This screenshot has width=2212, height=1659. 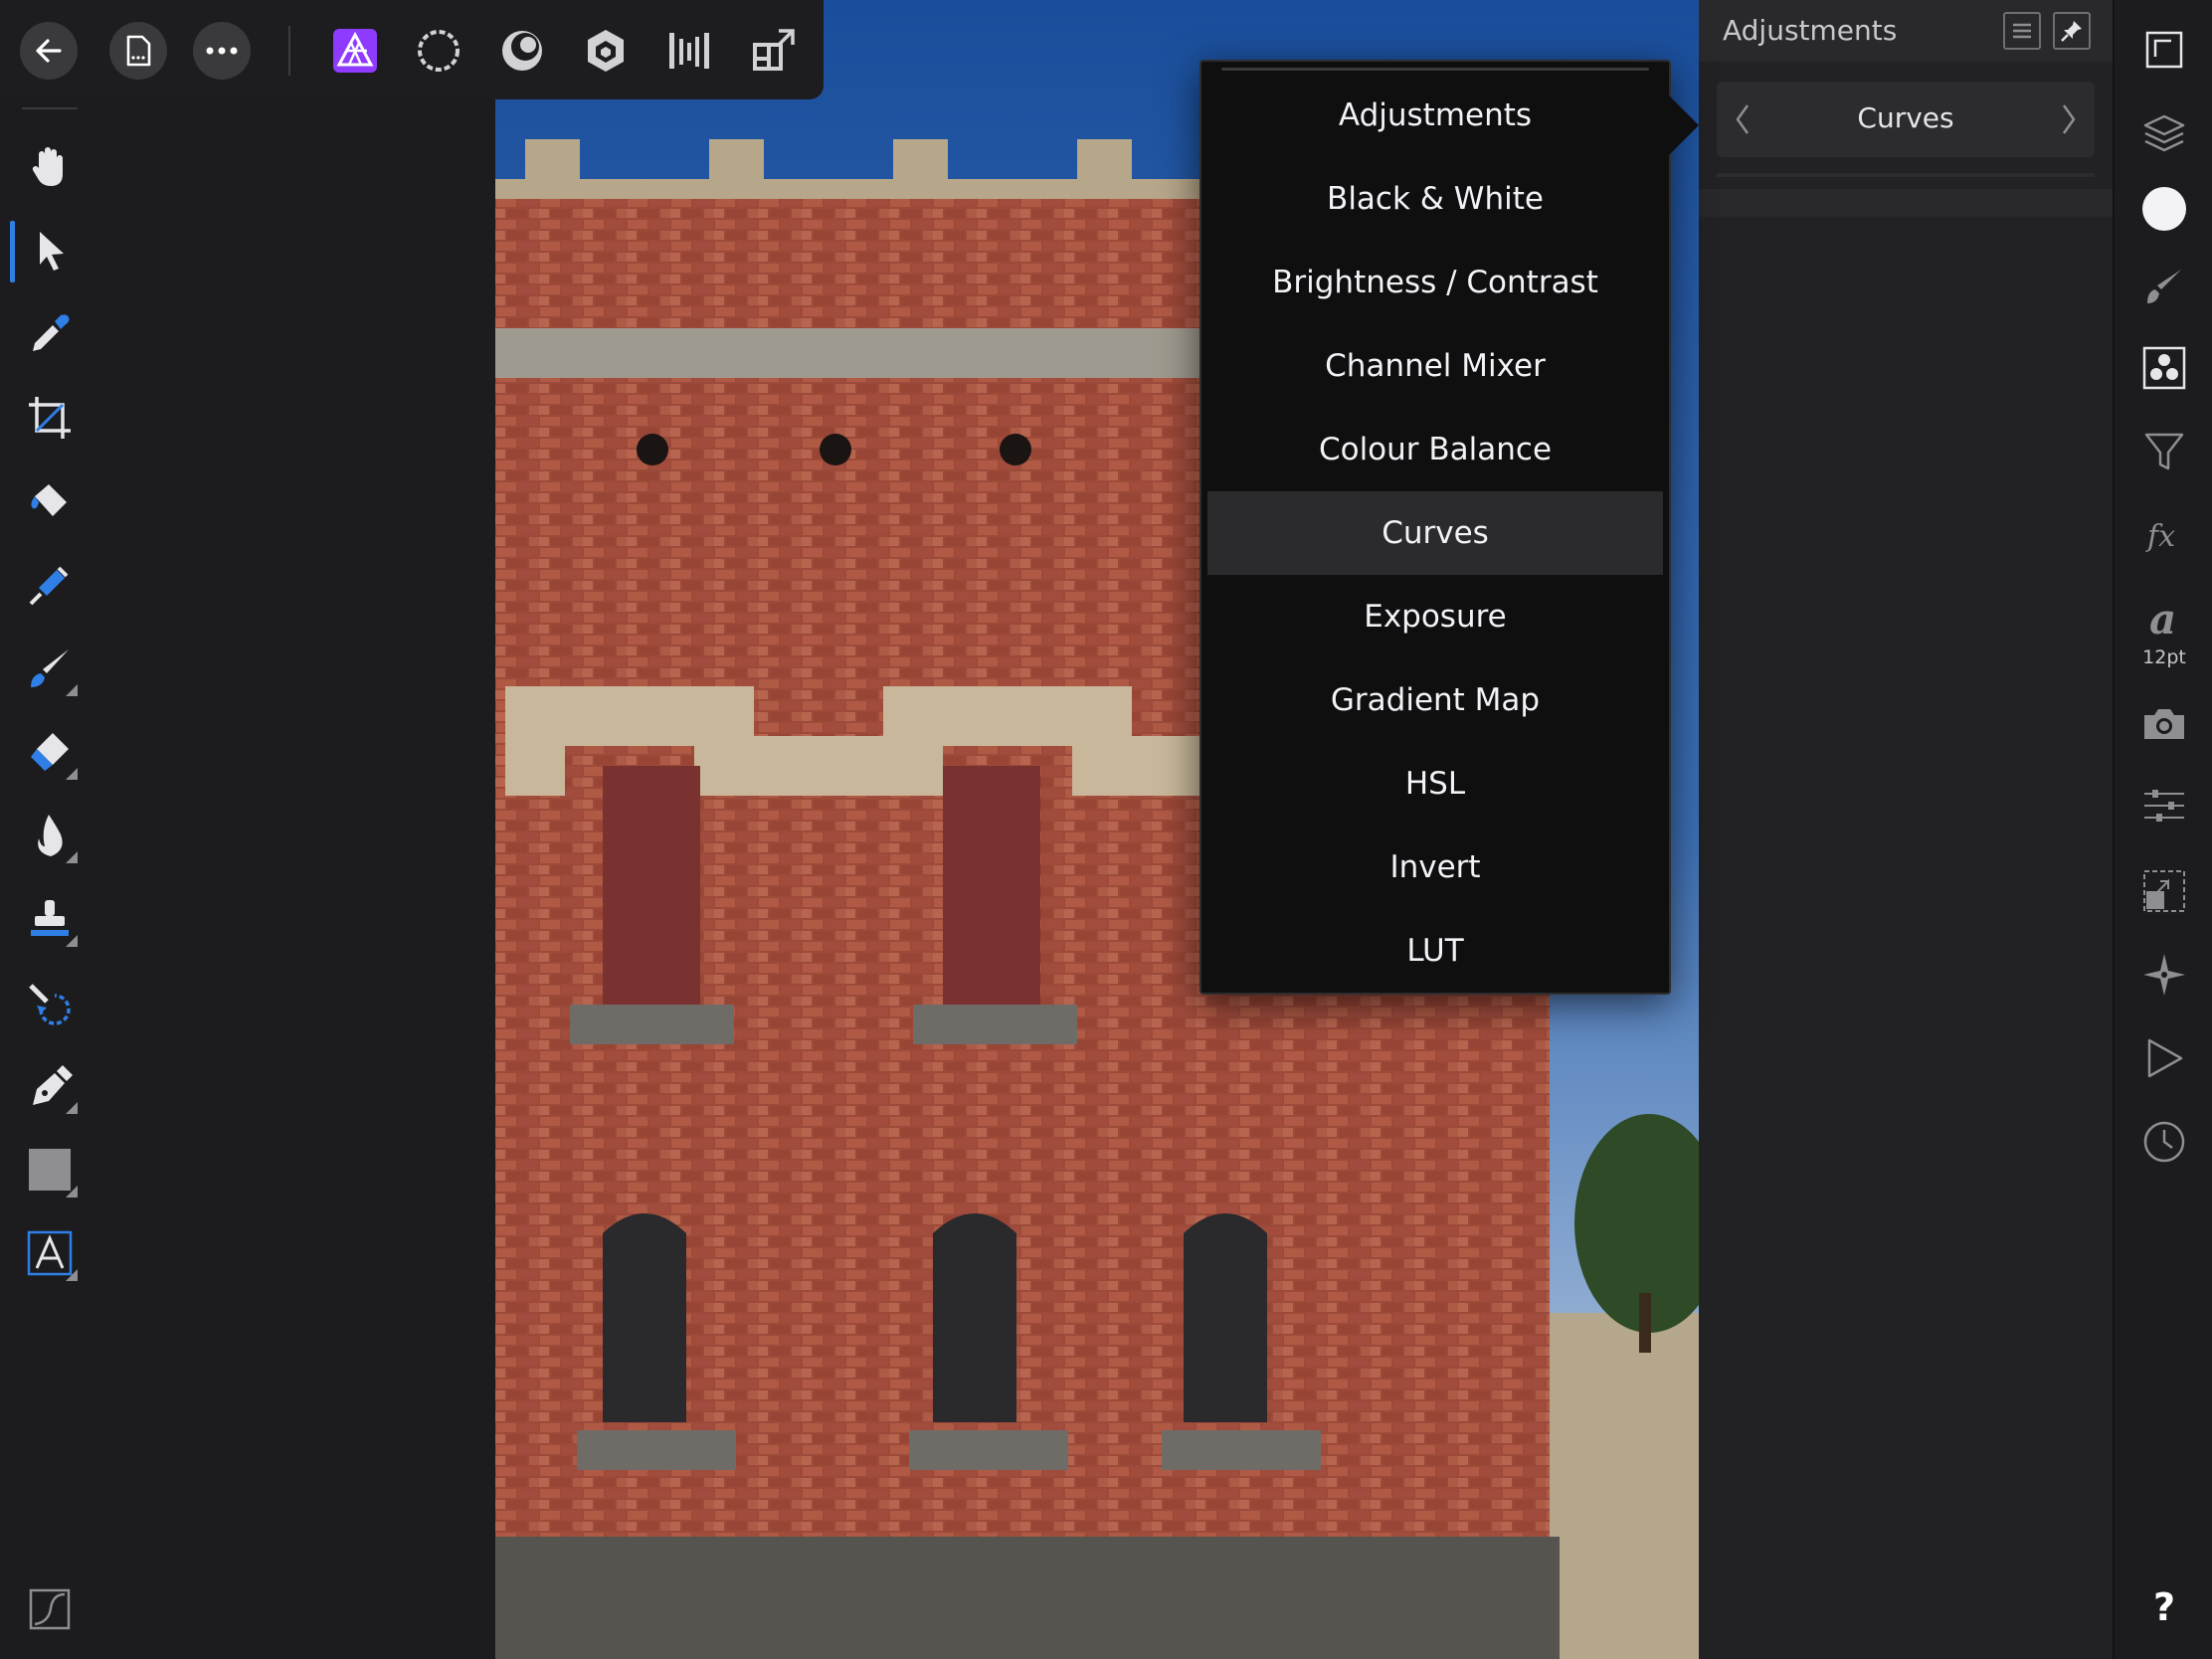 I want to click on help-button: ?, so click(x=2163, y=1607).